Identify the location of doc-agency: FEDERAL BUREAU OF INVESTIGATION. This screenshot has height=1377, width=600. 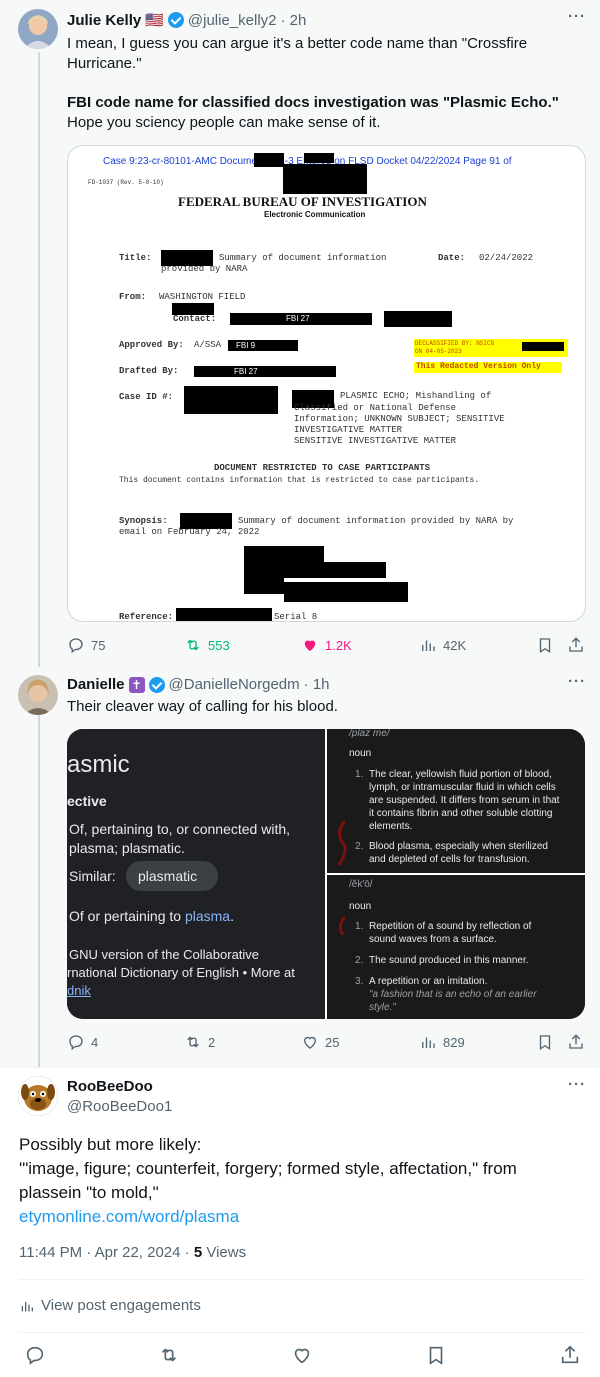
(302, 201).